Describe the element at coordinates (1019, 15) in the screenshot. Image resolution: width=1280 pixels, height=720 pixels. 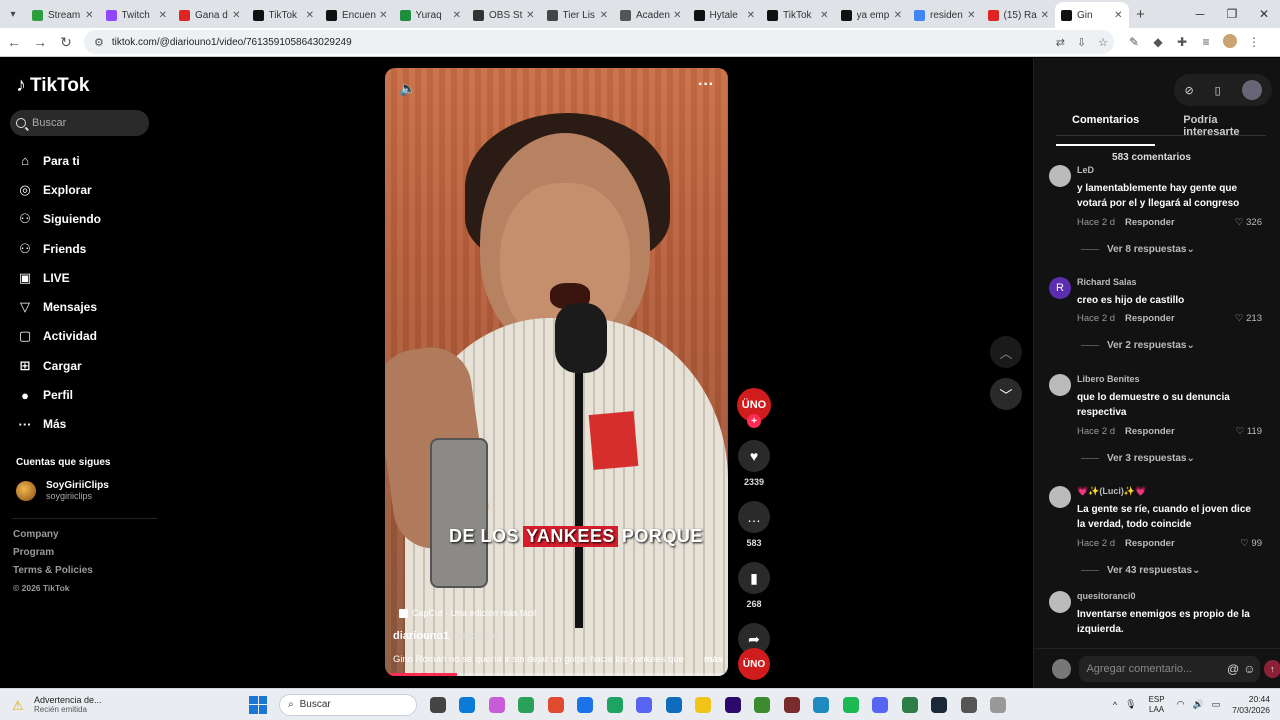
I see `browser-tab: (15) Ra ✕` at that location.